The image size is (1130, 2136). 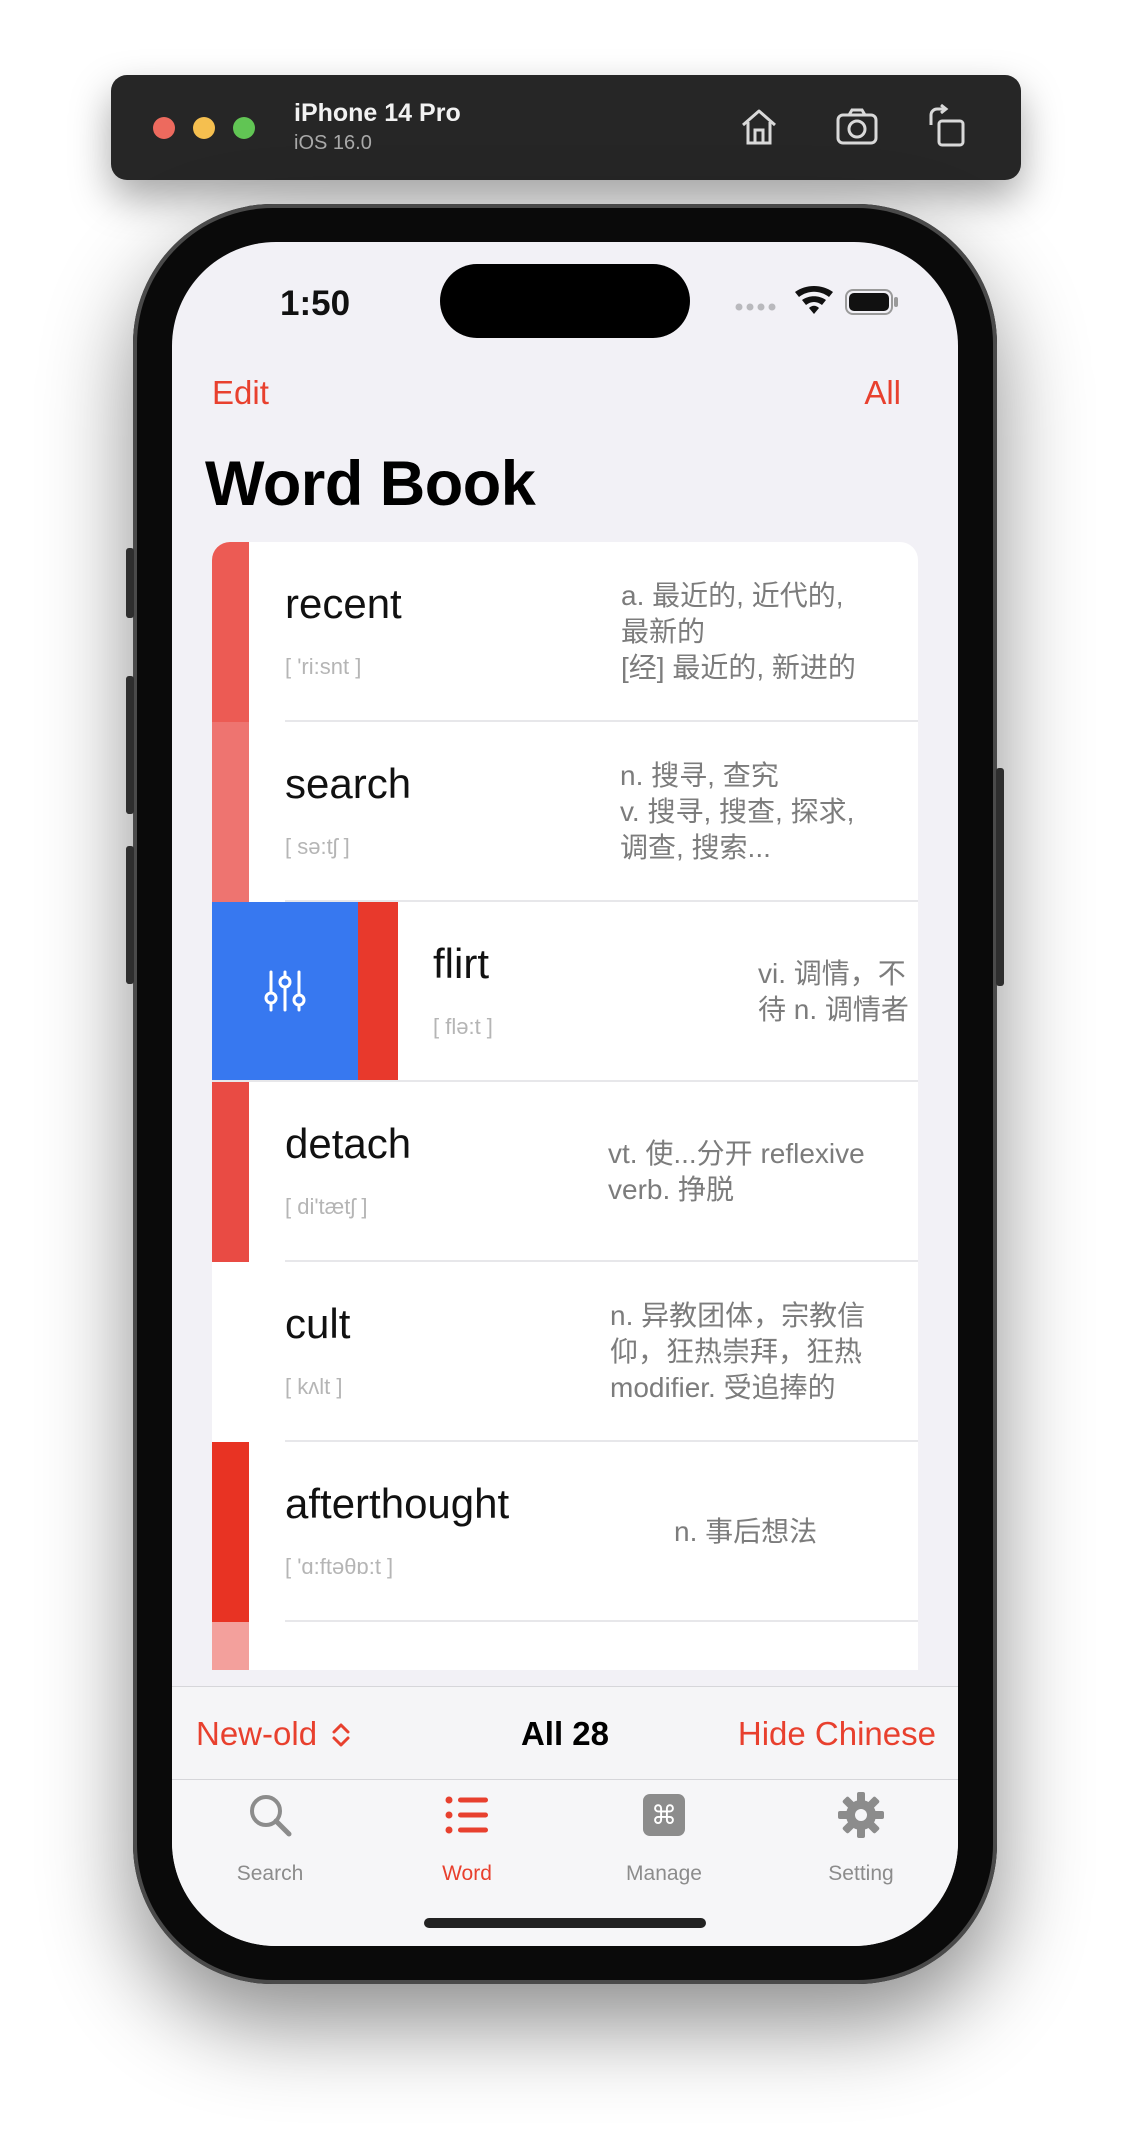 I want to click on page-title: Word Book, so click(x=370, y=484).